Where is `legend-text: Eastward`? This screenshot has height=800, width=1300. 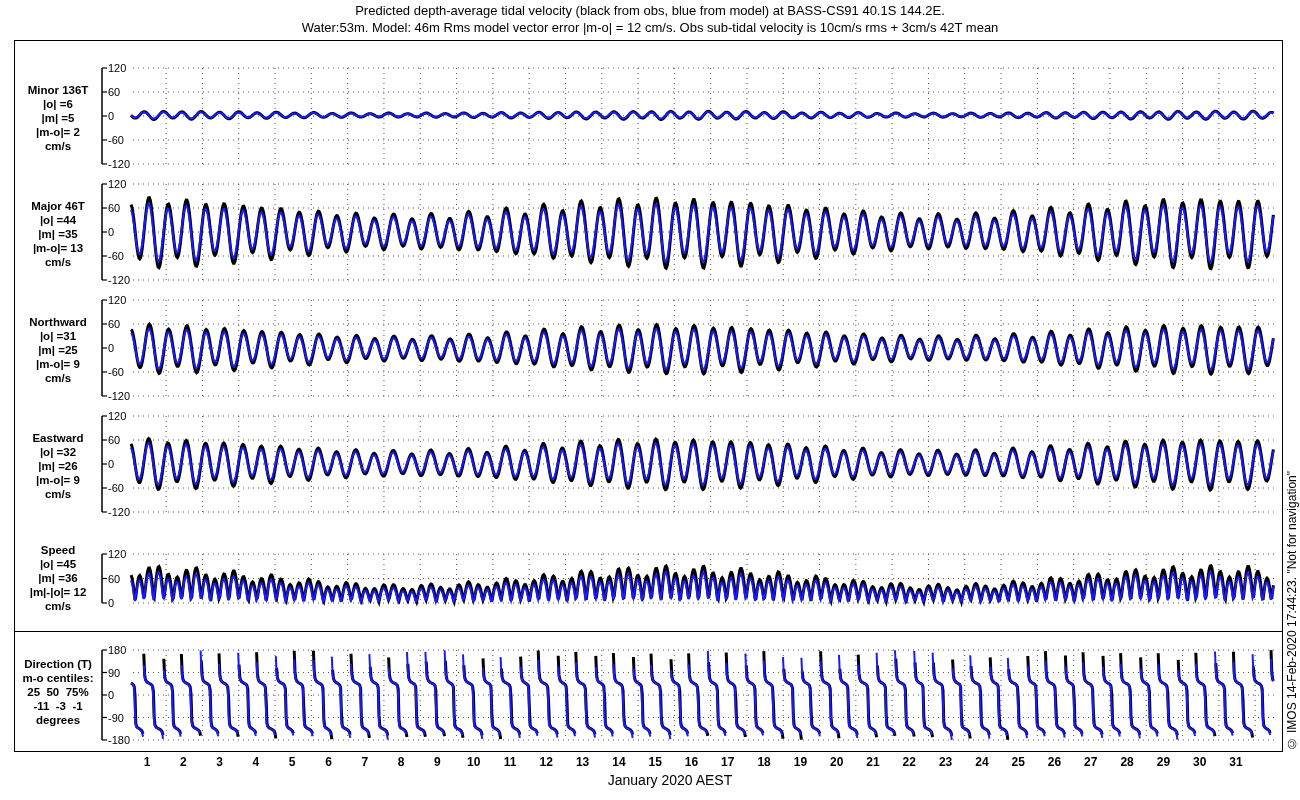
legend-text: Eastward is located at coordinates (58, 438).